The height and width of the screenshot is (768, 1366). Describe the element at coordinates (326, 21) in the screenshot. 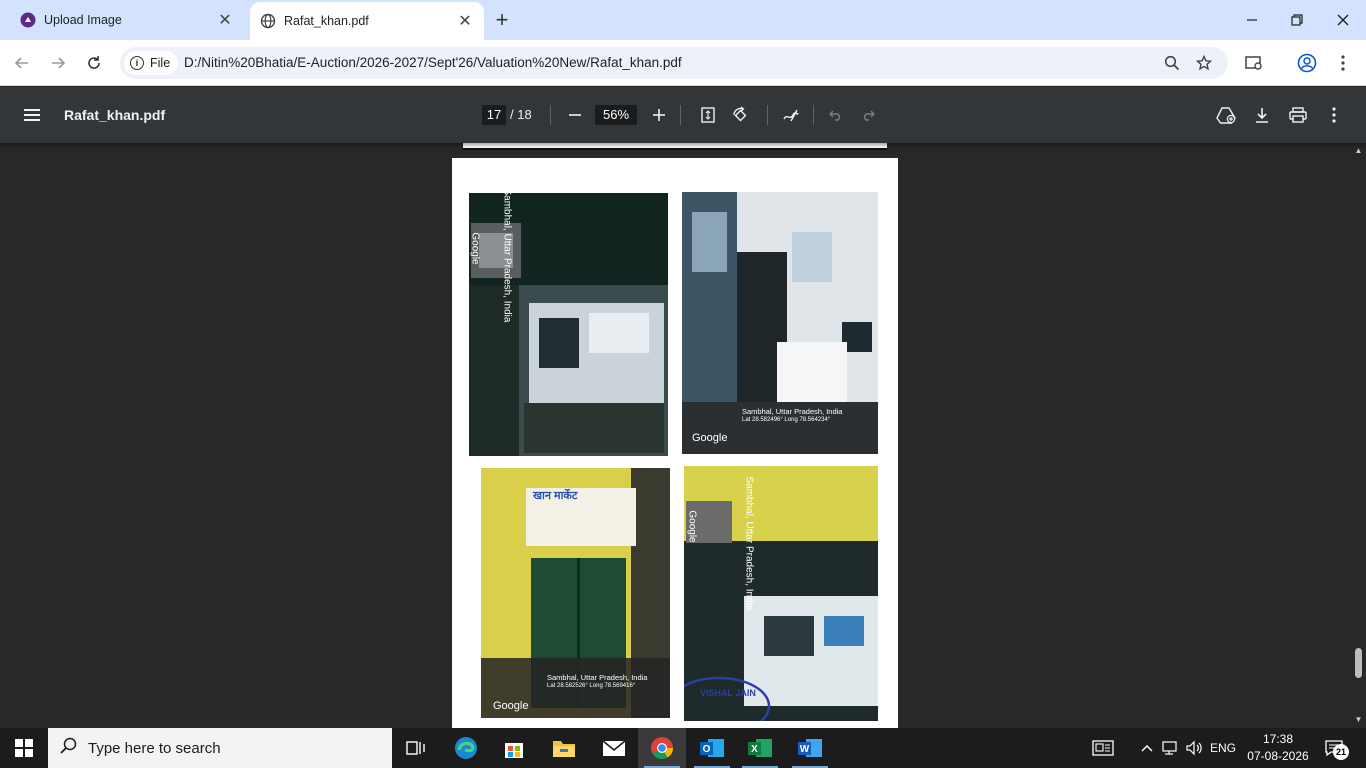

I see `tab-title: Rafat_khan.pdf` at that location.